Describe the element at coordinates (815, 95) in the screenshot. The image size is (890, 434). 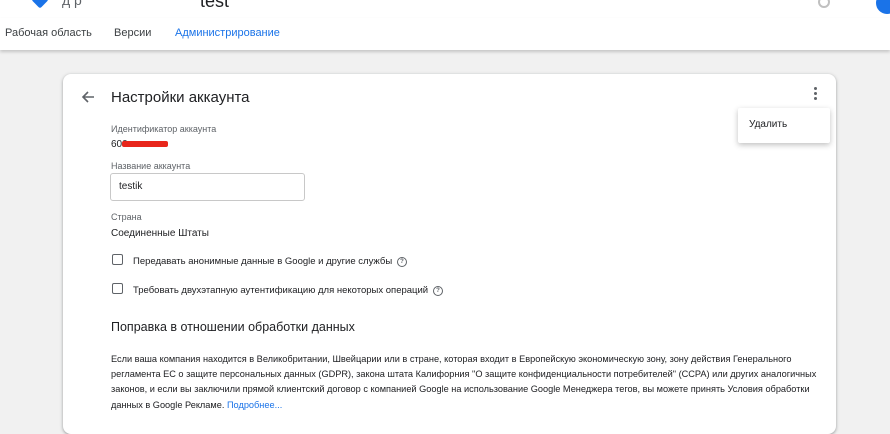
I see `more-vert-icon` at that location.